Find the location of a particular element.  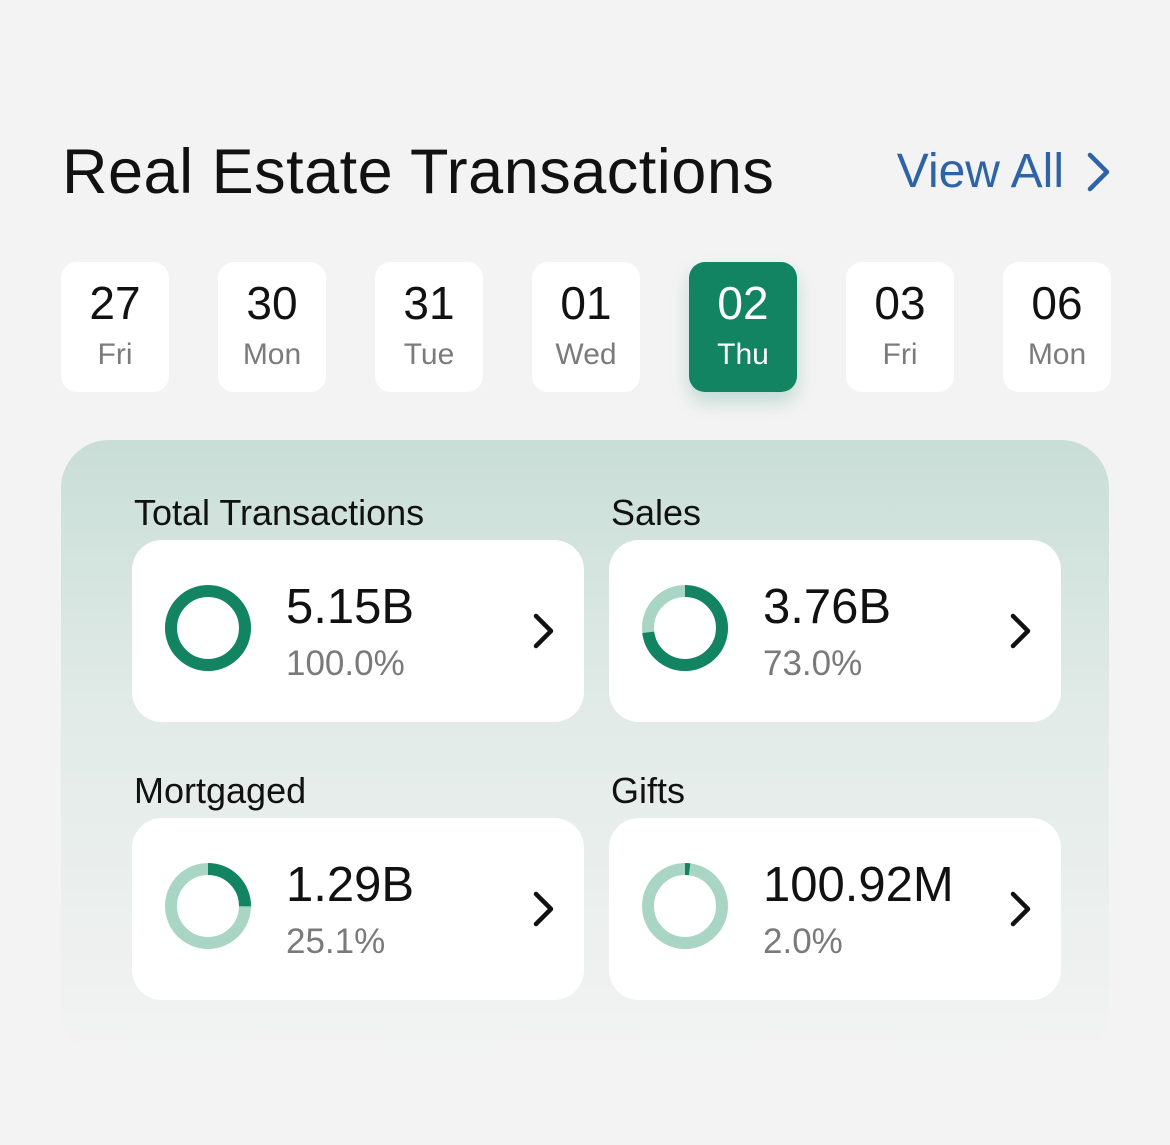

date-item-selected: 02 Thu is located at coordinates (743, 327).